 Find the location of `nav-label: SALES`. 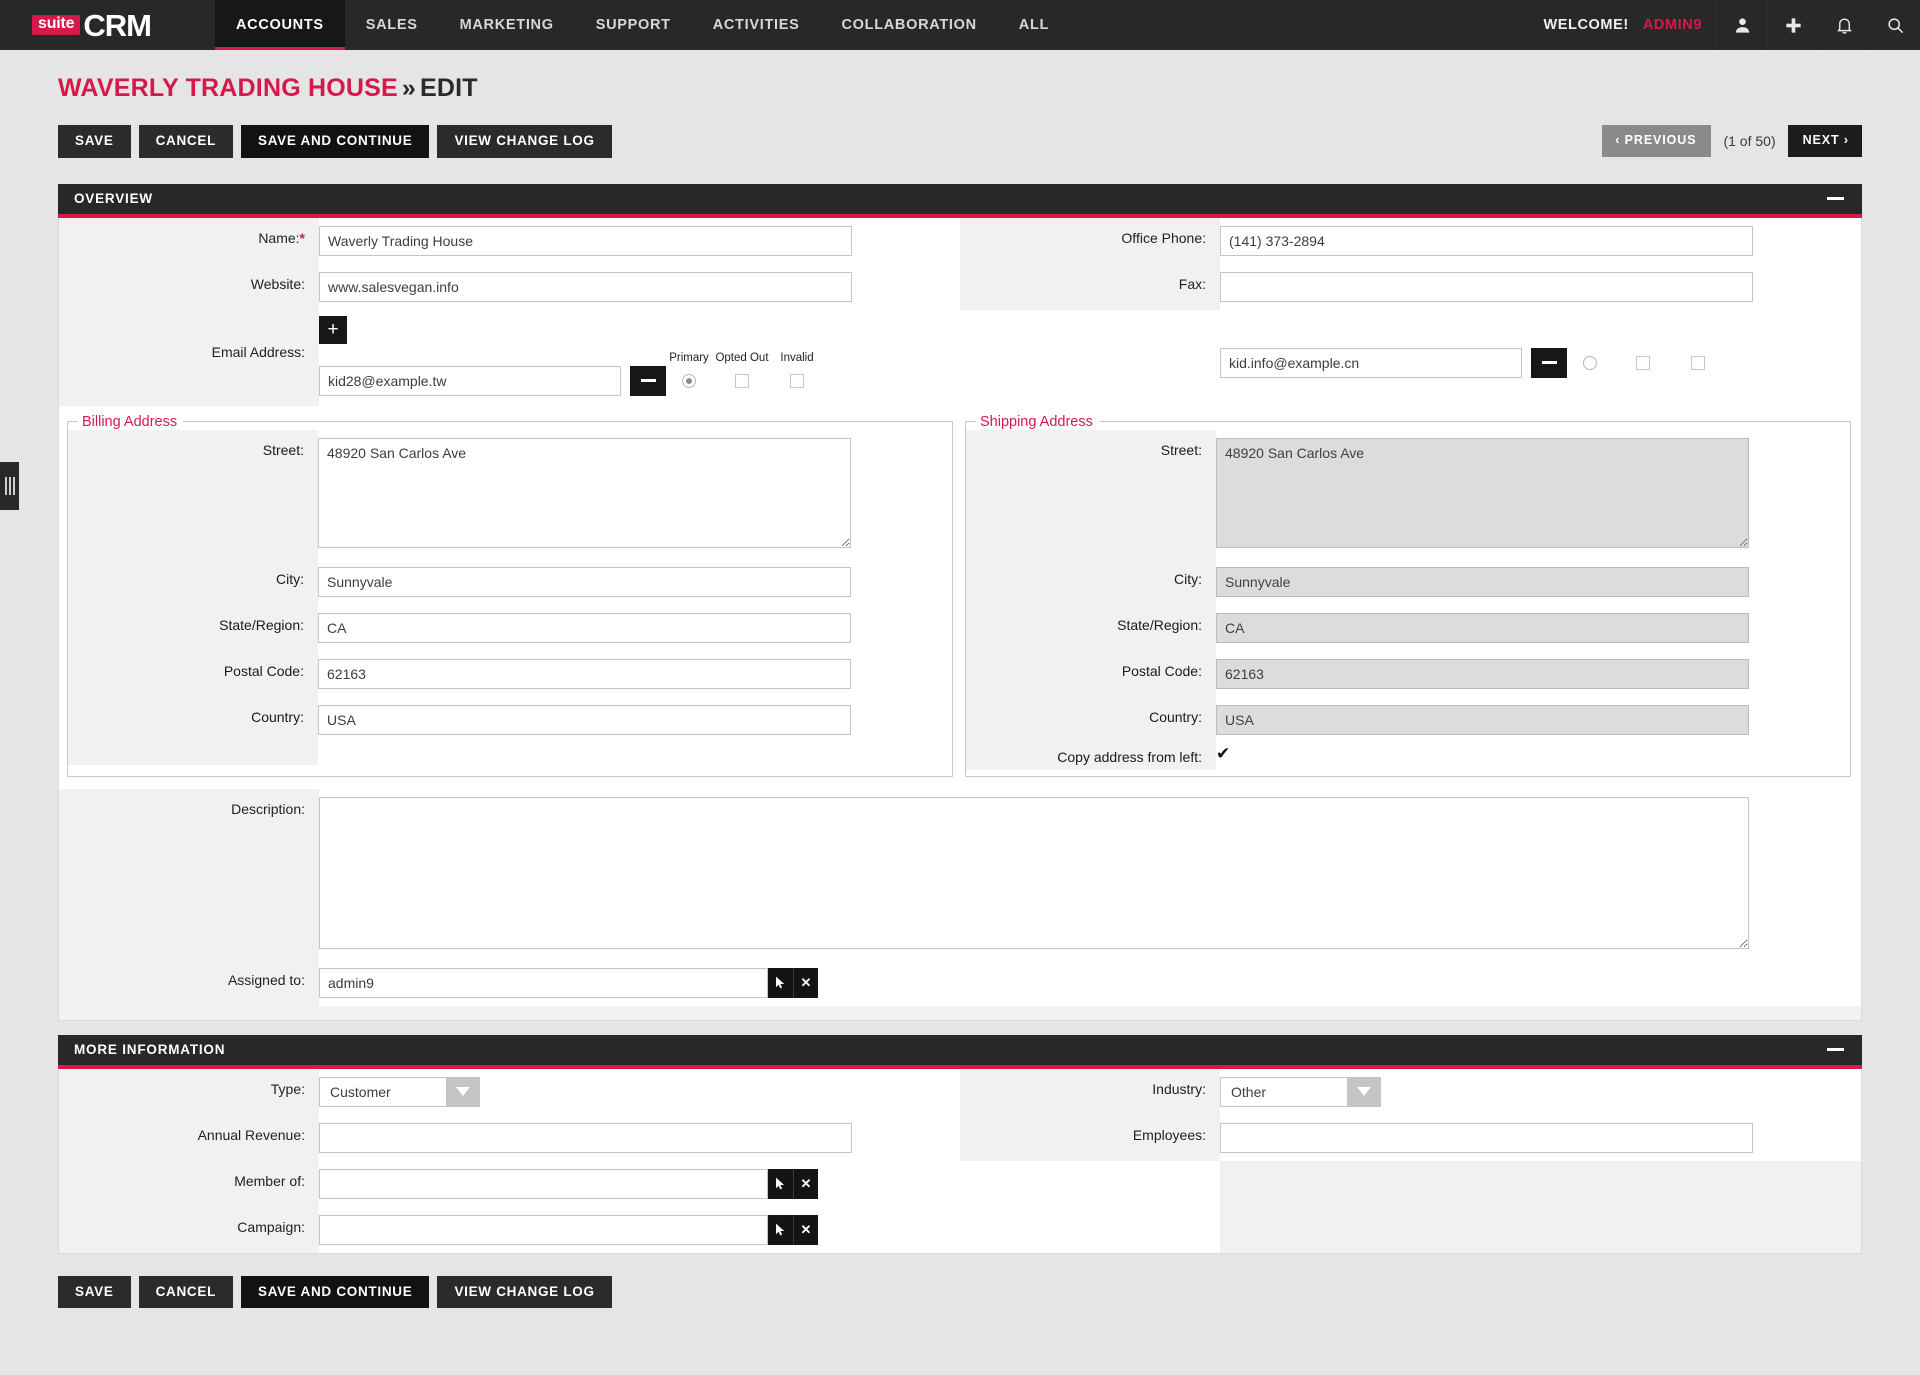

nav-label: SALES is located at coordinates (391, 25).